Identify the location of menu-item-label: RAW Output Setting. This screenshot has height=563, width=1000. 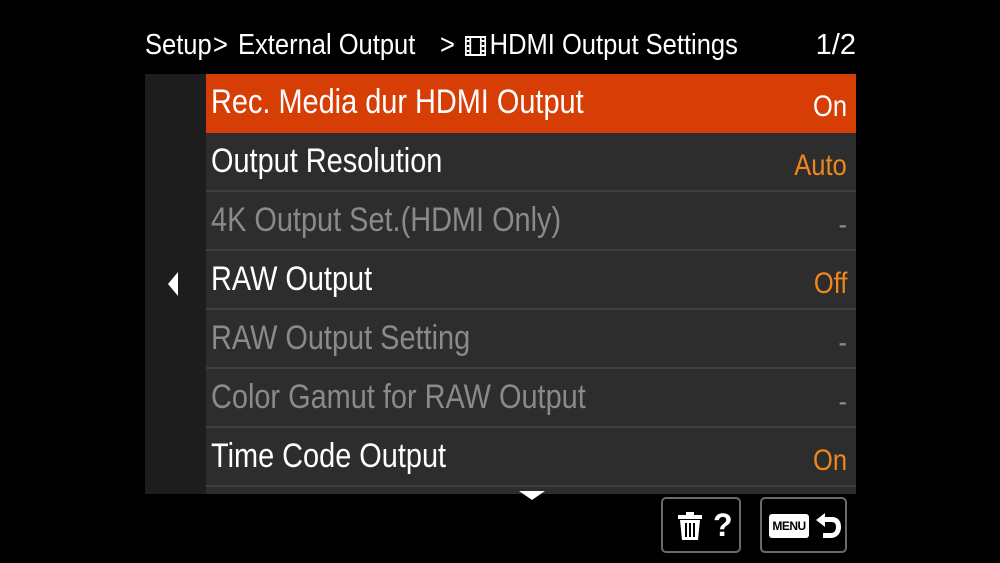
(341, 338).